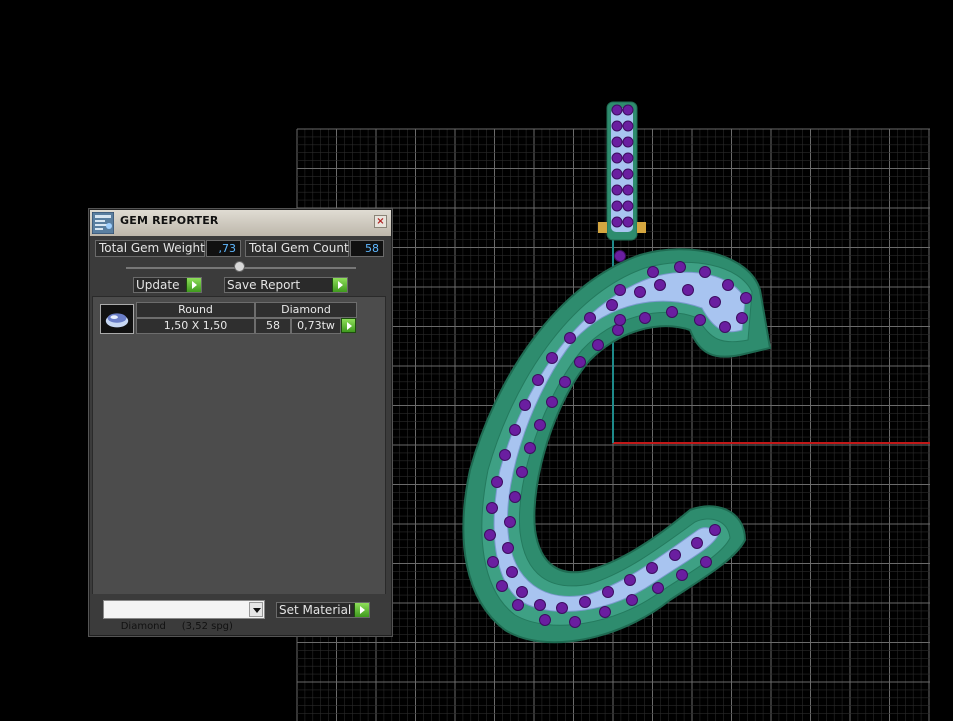  What do you see at coordinates (240, 223) in the screenshot?
I see `title-bar: GEM REPORTER ×` at bounding box center [240, 223].